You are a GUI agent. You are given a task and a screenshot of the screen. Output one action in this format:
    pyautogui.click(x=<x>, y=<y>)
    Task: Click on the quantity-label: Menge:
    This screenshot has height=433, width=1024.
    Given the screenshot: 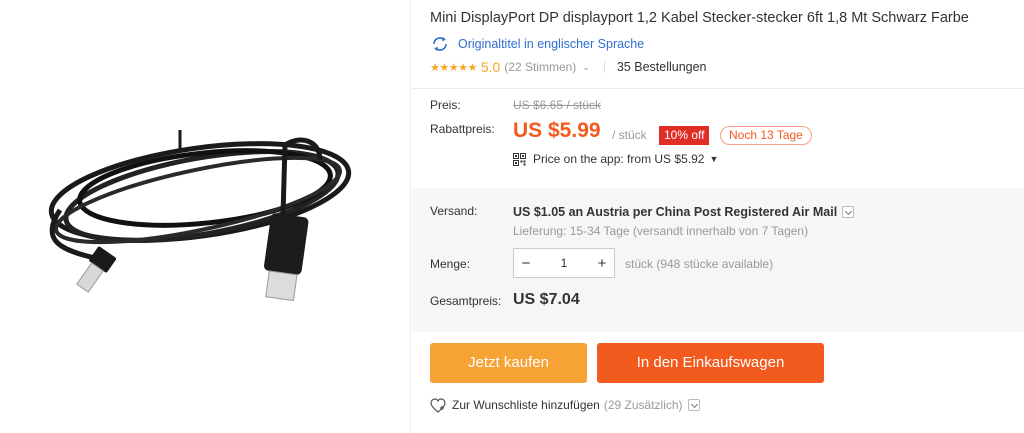 What is the action you would take?
    pyautogui.click(x=450, y=264)
    